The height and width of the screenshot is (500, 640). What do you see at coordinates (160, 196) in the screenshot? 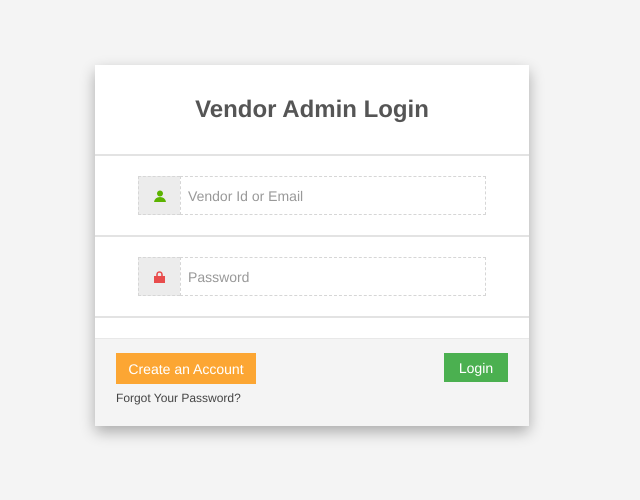
I see `user-icon` at bounding box center [160, 196].